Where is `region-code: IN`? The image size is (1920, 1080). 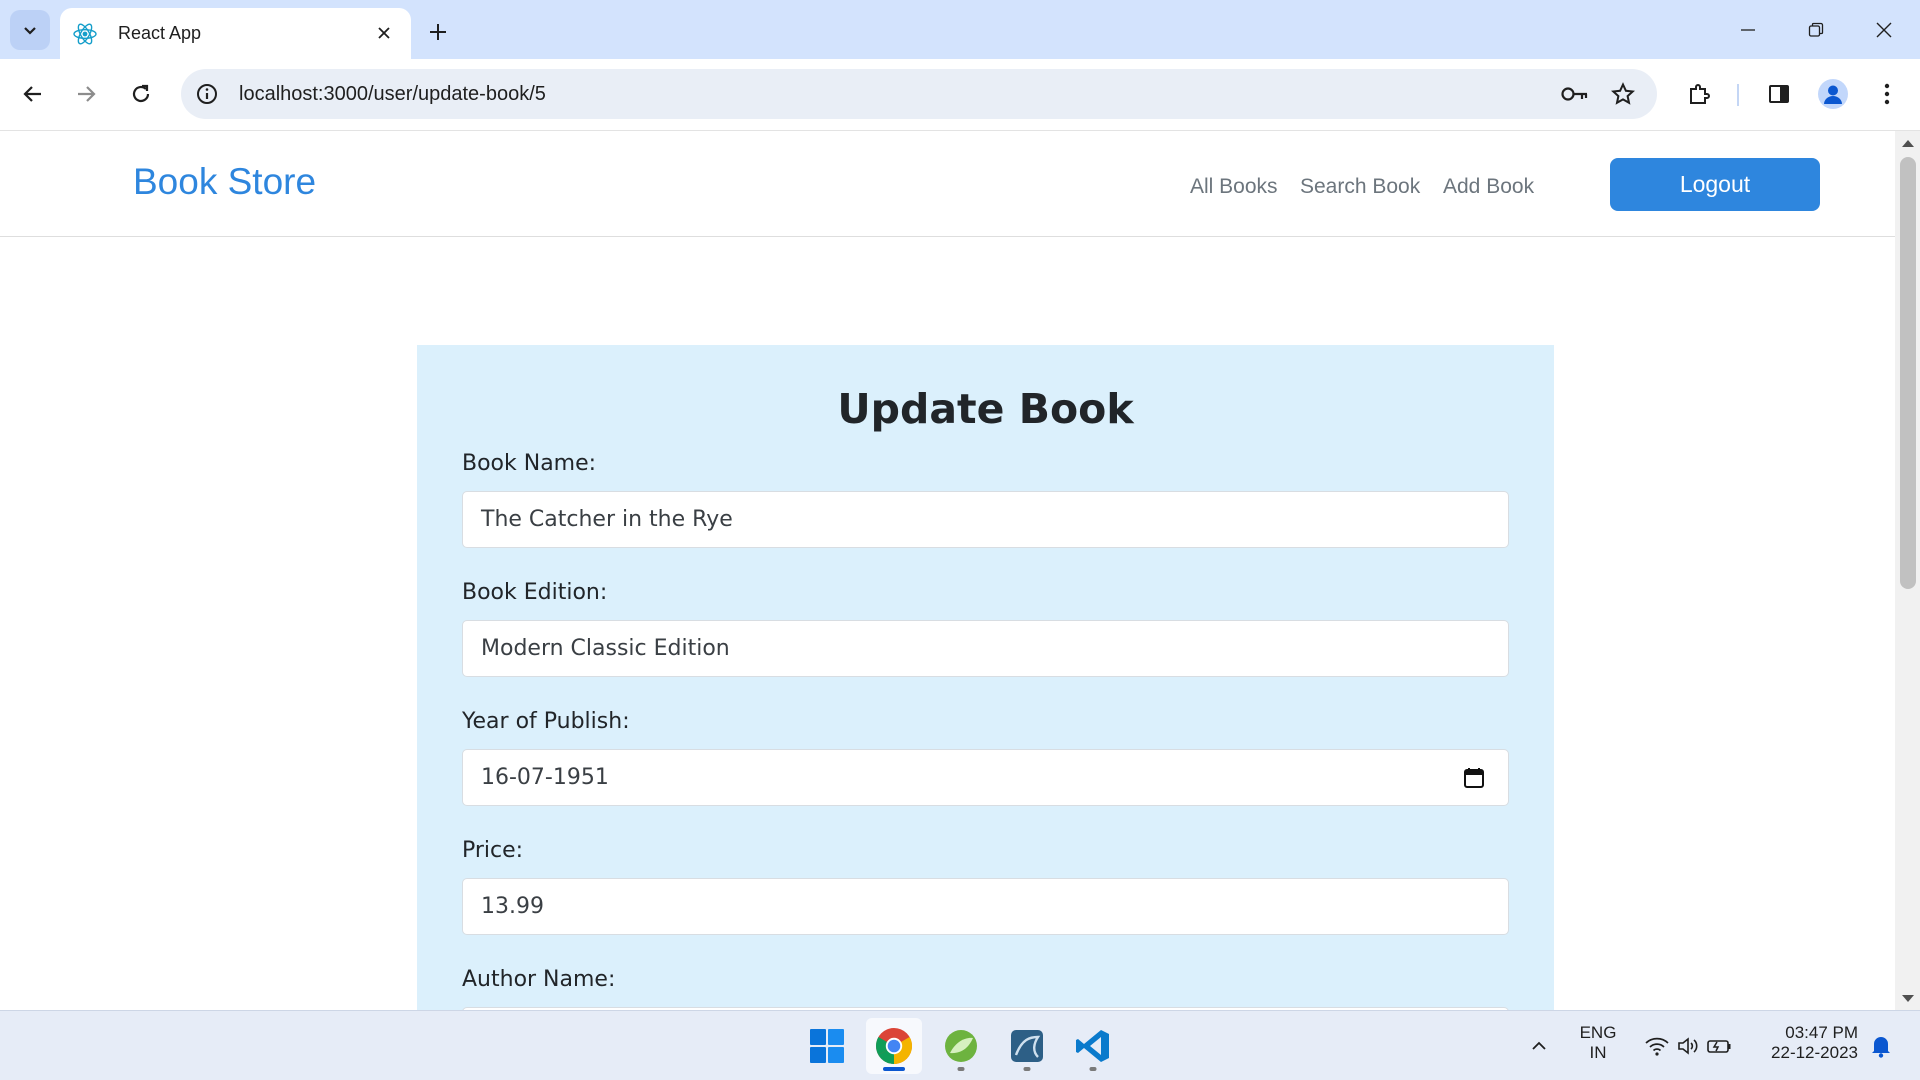
region-code: IN is located at coordinates (1598, 1052).